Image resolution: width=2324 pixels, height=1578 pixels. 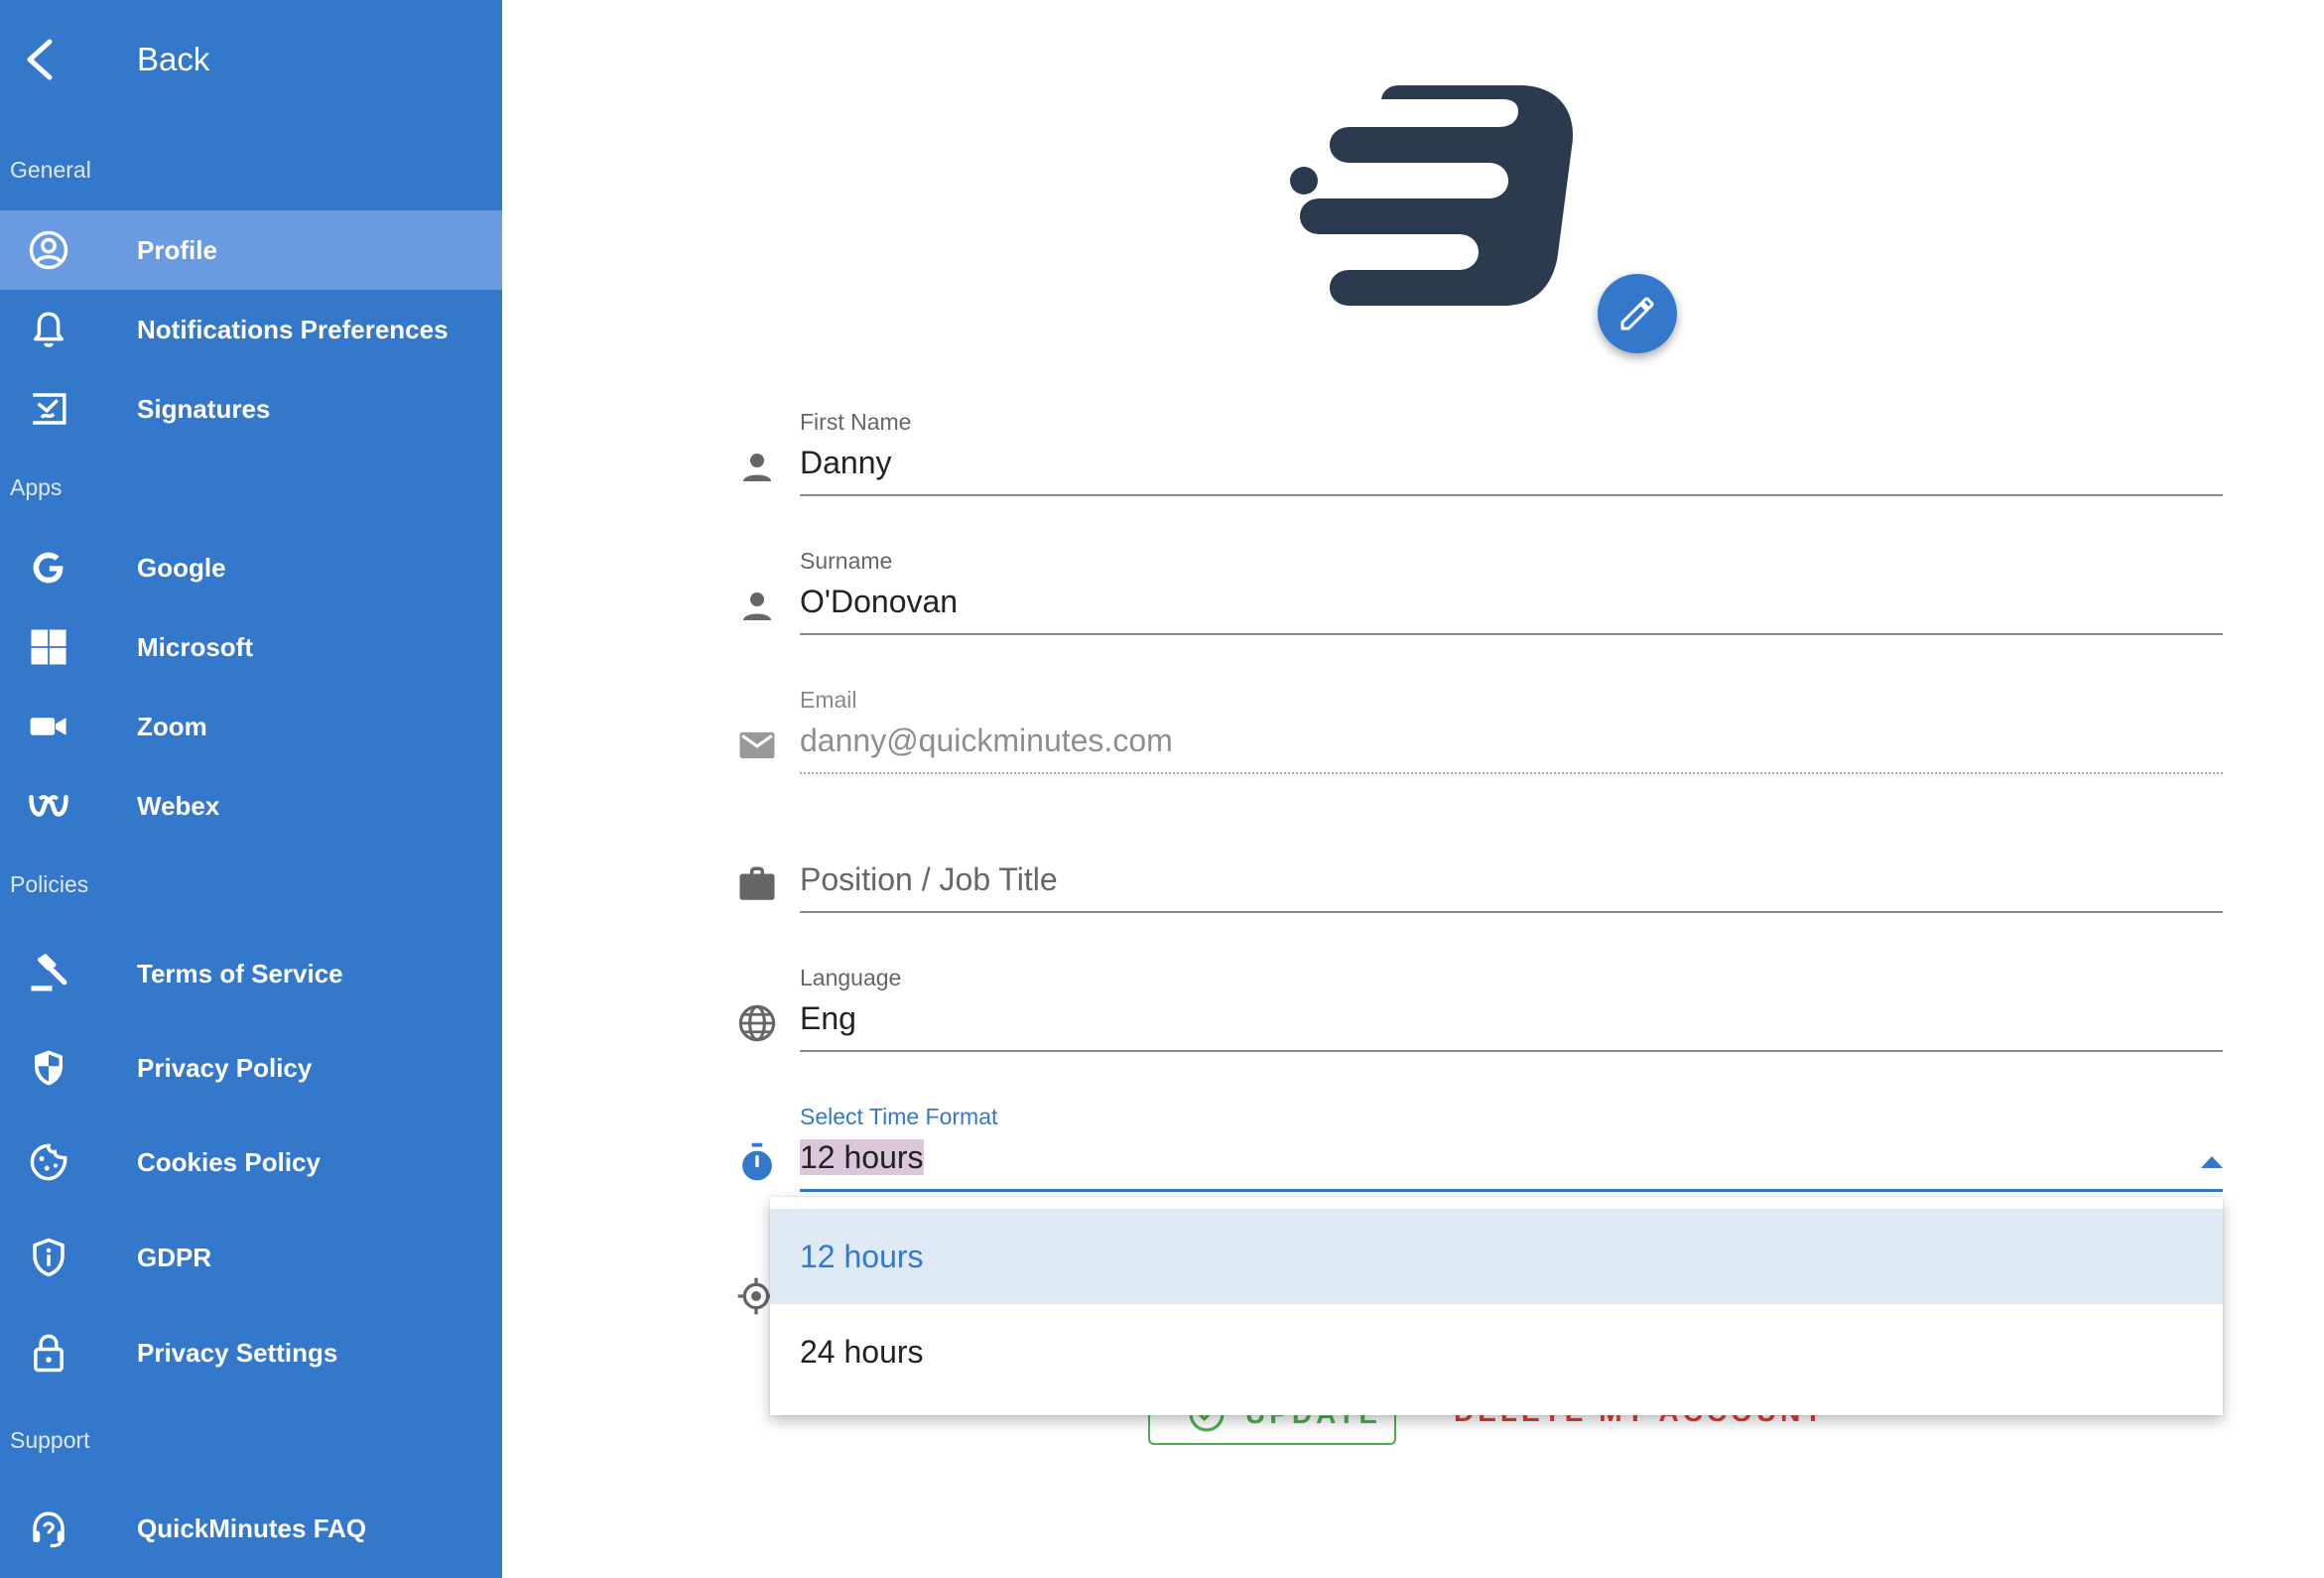 I want to click on sidebar-item-terms: Terms of Service, so click(x=251, y=973).